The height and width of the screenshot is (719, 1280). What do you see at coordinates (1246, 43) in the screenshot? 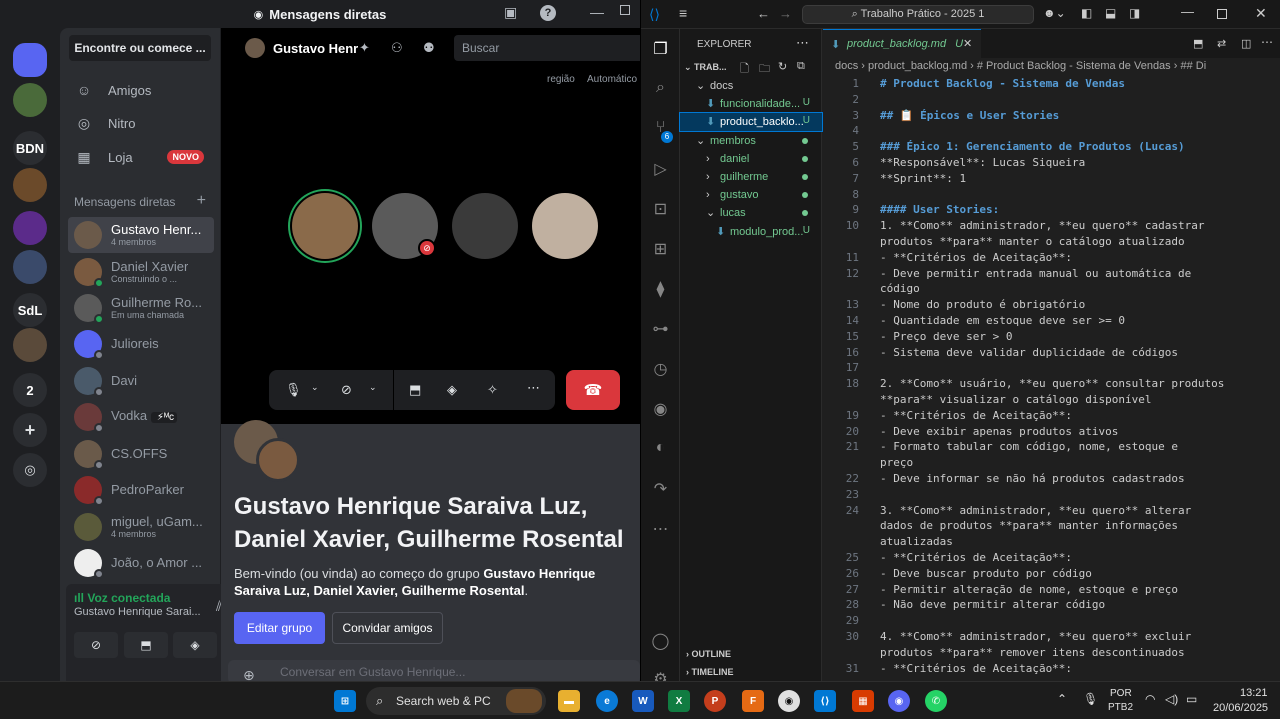
I see `split-editor-icon: ◫` at bounding box center [1246, 43].